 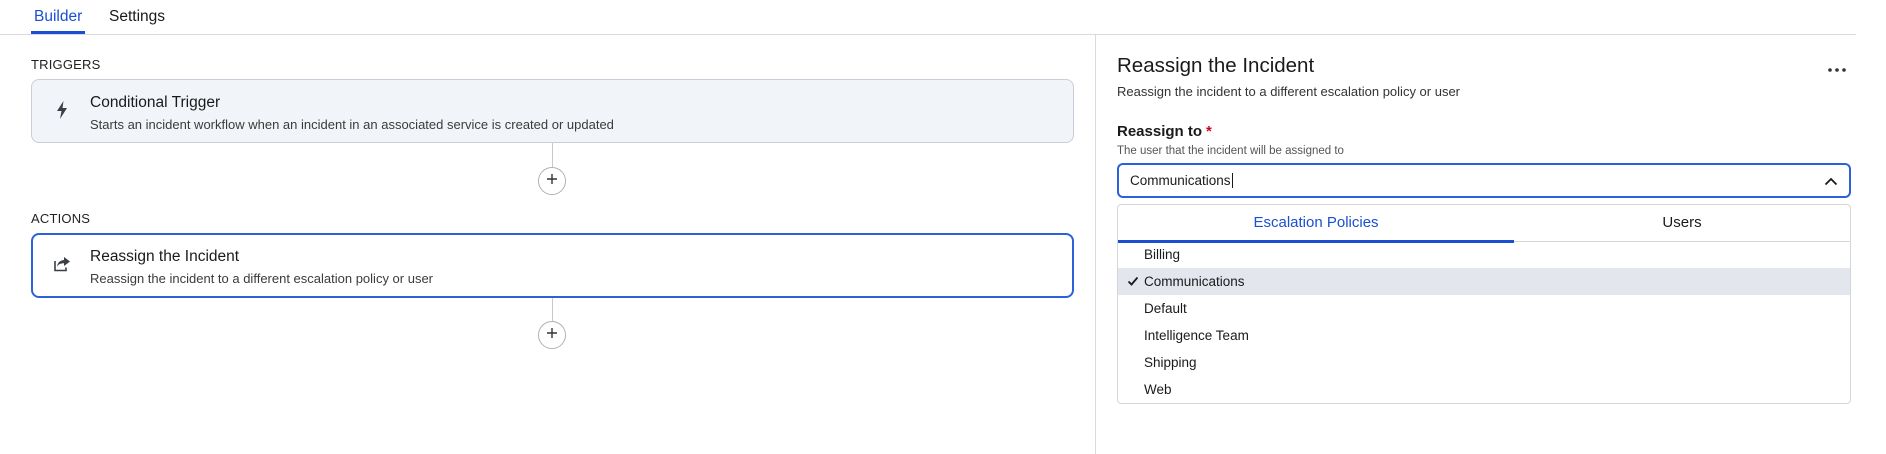 What do you see at coordinates (66, 64) in the screenshot?
I see `triggers-section-label: TRIGGERS` at bounding box center [66, 64].